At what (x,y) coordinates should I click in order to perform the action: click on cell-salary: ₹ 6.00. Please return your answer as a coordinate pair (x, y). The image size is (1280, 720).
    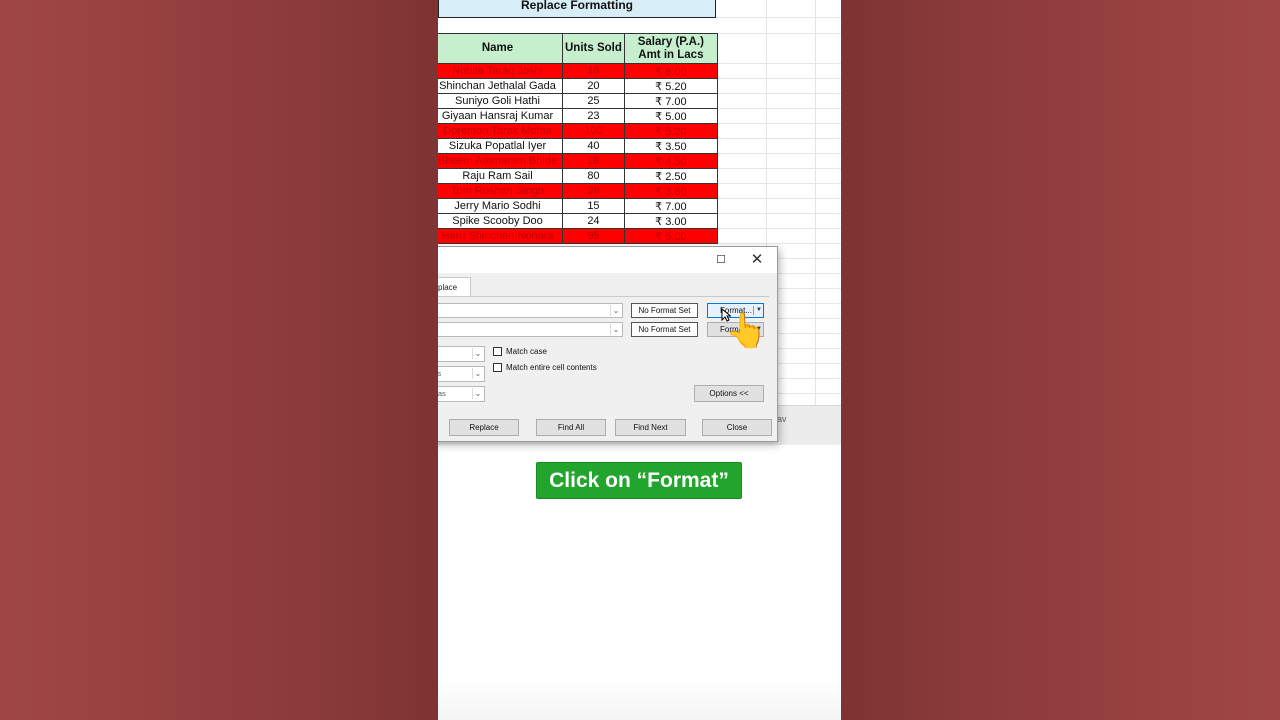
    Looking at the image, I should click on (670, 71).